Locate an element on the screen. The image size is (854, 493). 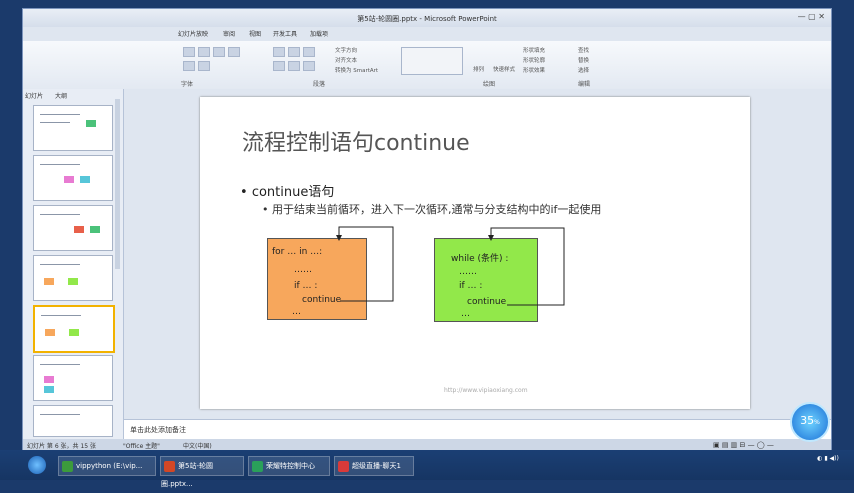
bold-icon is located at coordinates (189, 52).